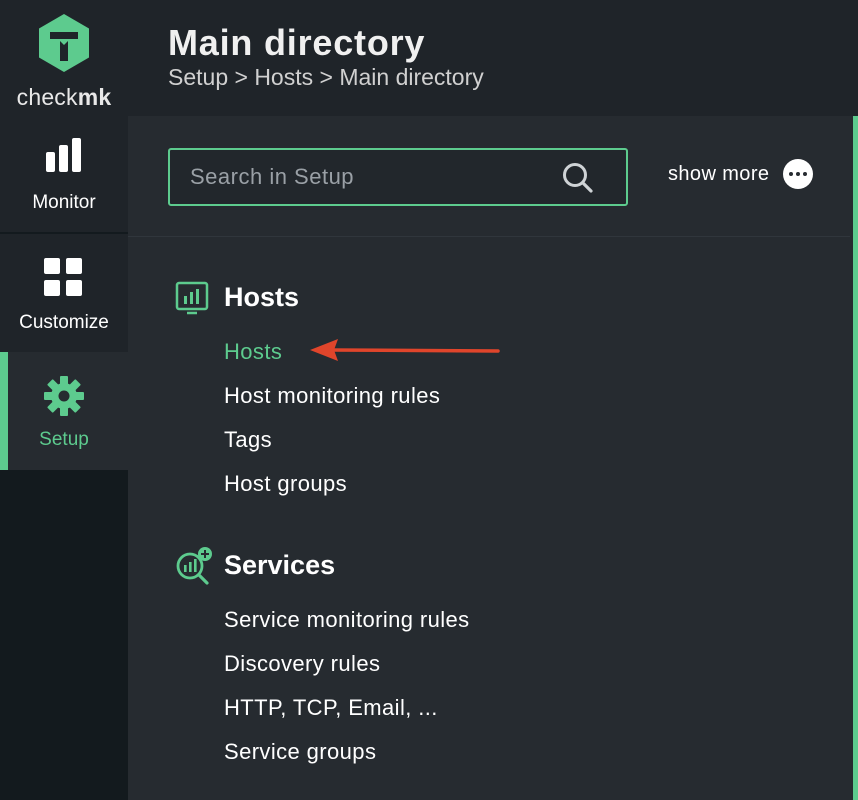 This screenshot has width=858, height=800. I want to click on breadcrumb: Setup > Hosts > Main directory, so click(326, 77).